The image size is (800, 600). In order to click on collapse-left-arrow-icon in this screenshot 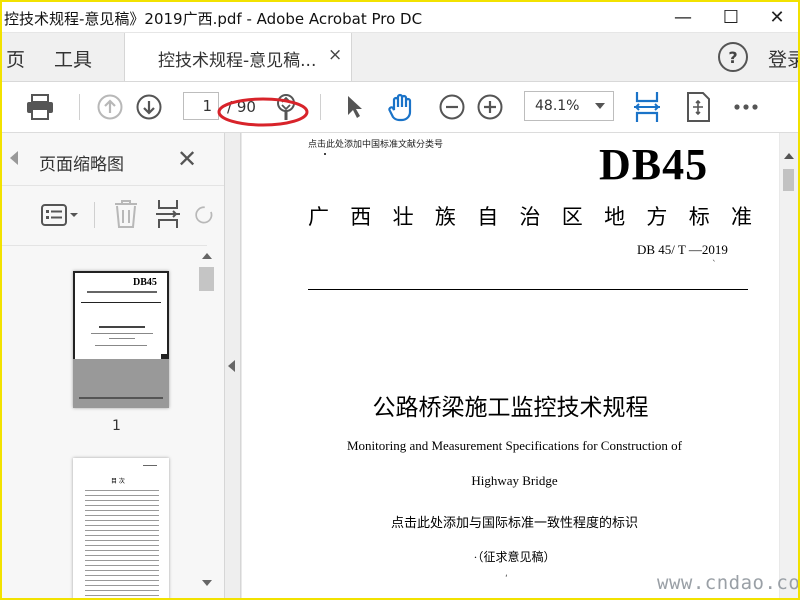, I will do `click(231, 366)`.